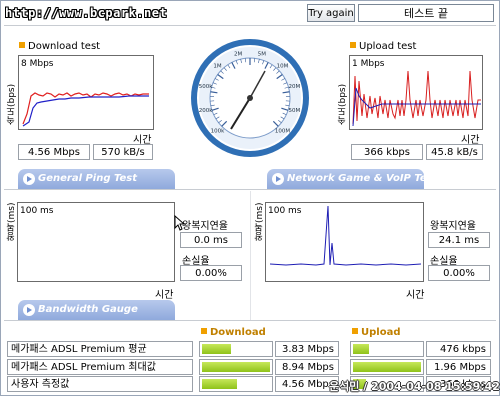 This screenshot has height=396, width=500. What do you see at coordinates (307, 367) in the screenshot?
I see `download-value: 8.94 Mbps` at bounding box center [307, 367].